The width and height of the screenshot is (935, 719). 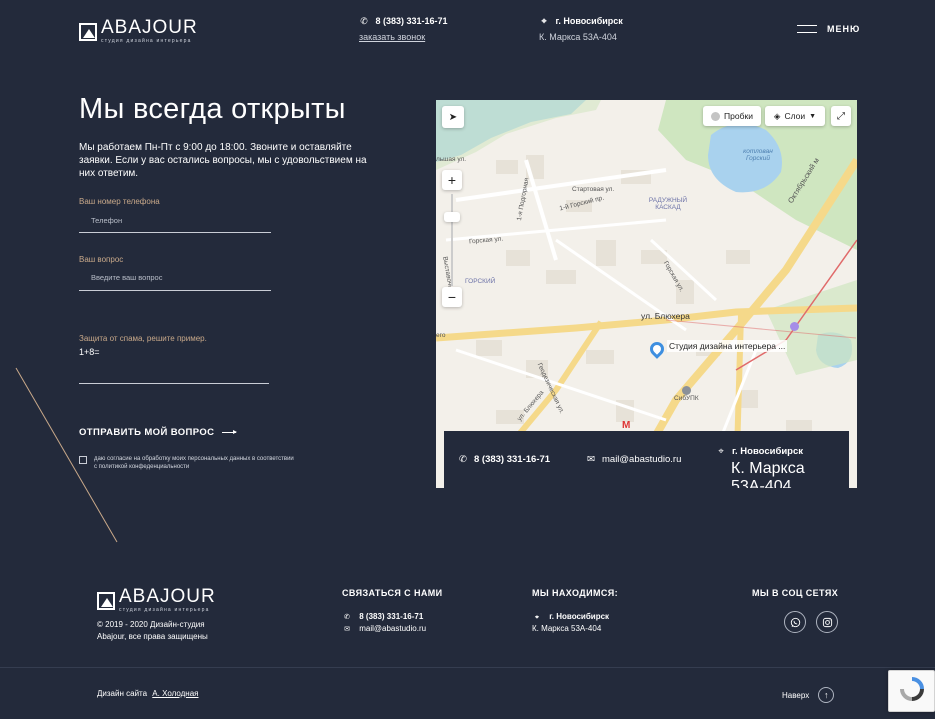 I want to click on footer-logo-subtitle: студия дизайна интерьера, so click(x=164, y=610).